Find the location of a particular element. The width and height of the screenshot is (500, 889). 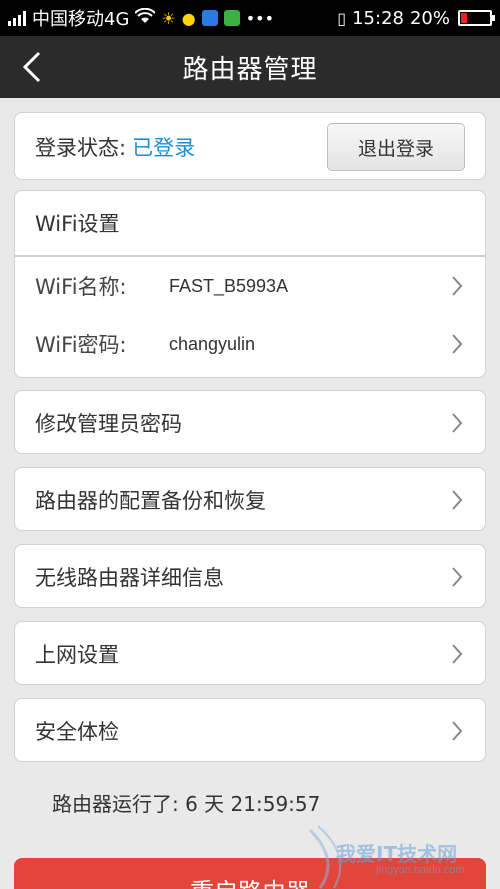

menu-item-internet-settings: 上网设置 is located at coordinates (250, 653).